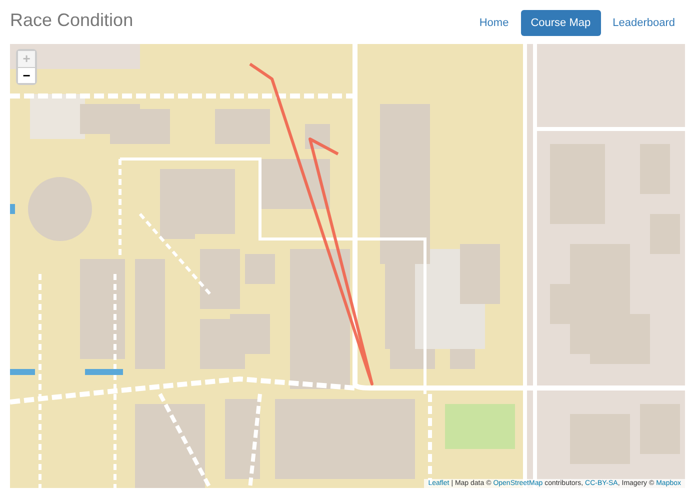 The image size is (695, 494). What do you see at coordinates (643, 23) in the screenshot?
I see `nav-link: Leaderboard` at bounding box center [643, 23].